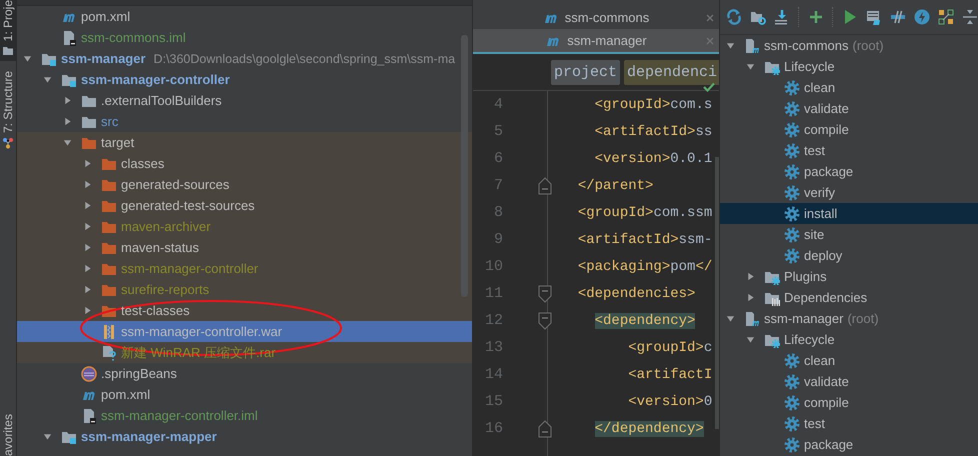  Describe the element at coordinates (497, 185) in the screenshot. I see `line-number: 7` at that location.